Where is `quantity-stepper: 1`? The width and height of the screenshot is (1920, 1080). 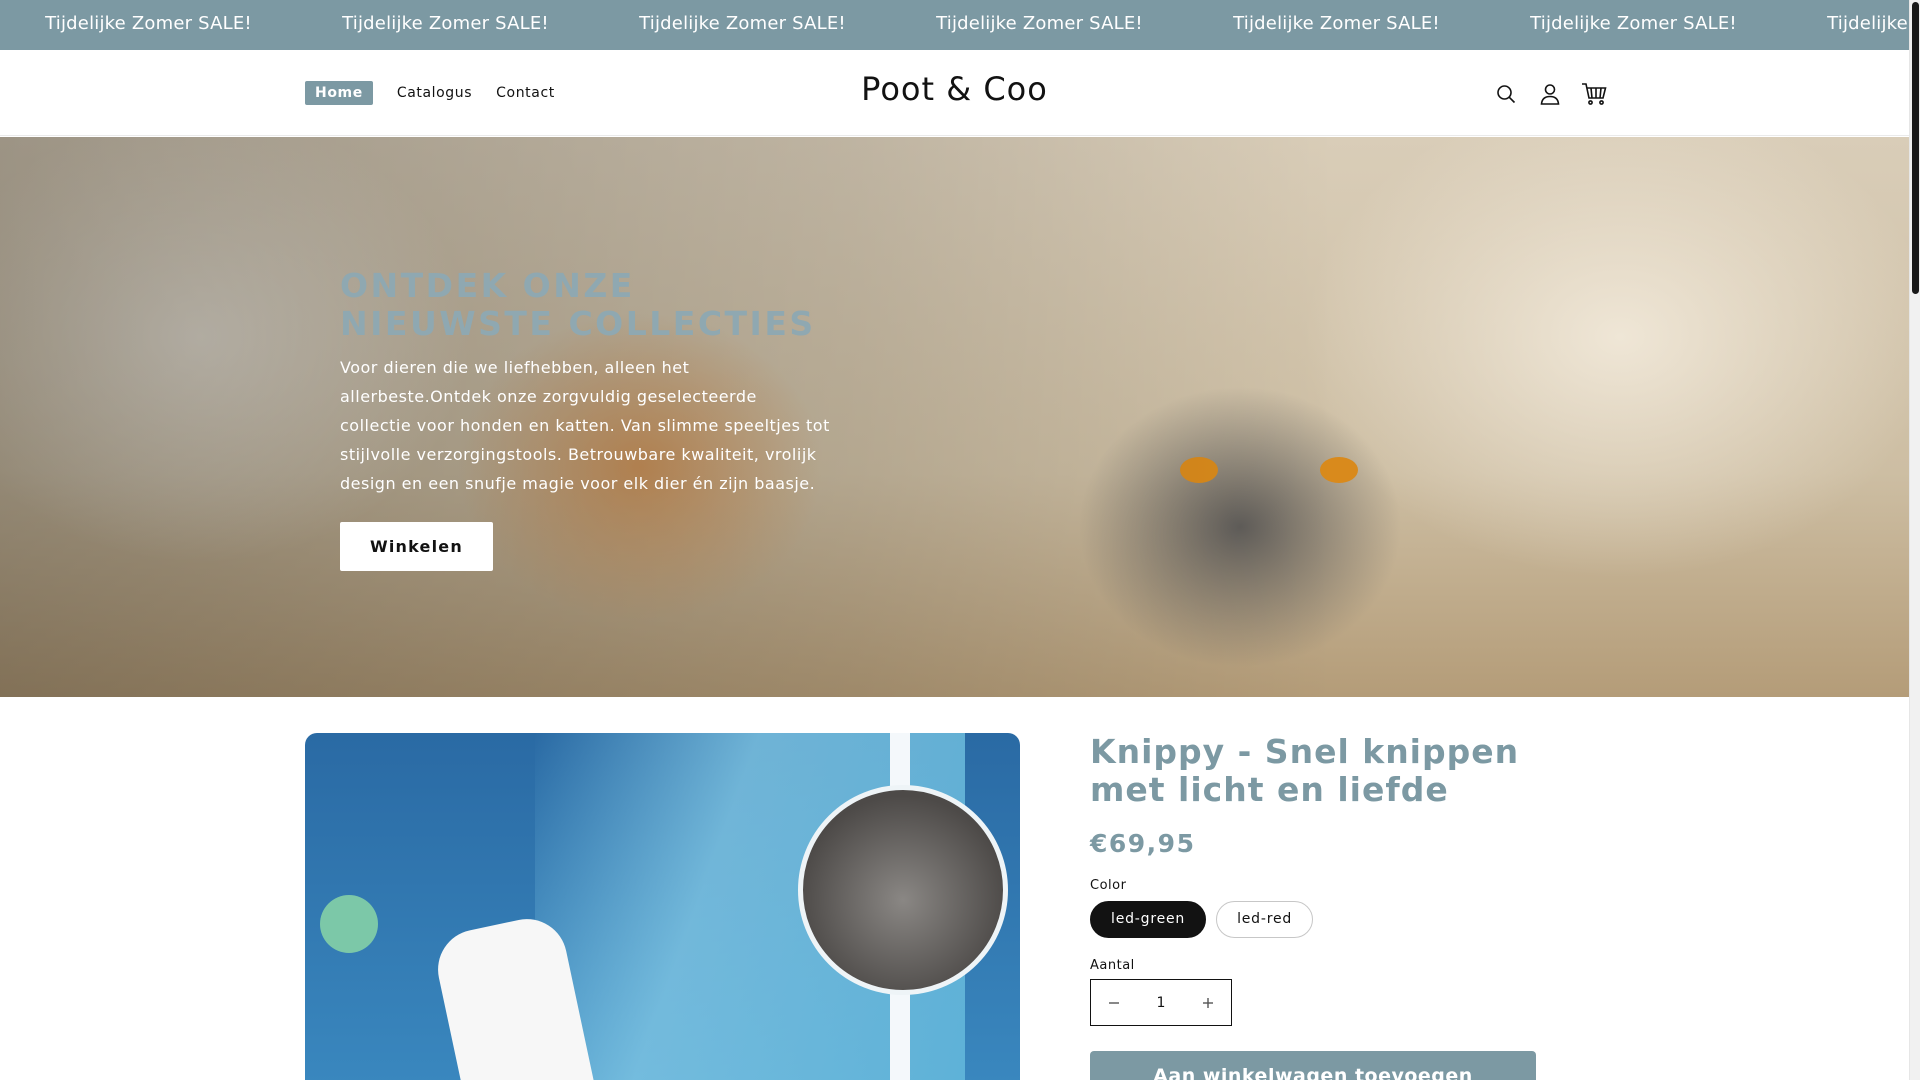 quantity-stepper: 1 is located at coordinates (1161, 1002).